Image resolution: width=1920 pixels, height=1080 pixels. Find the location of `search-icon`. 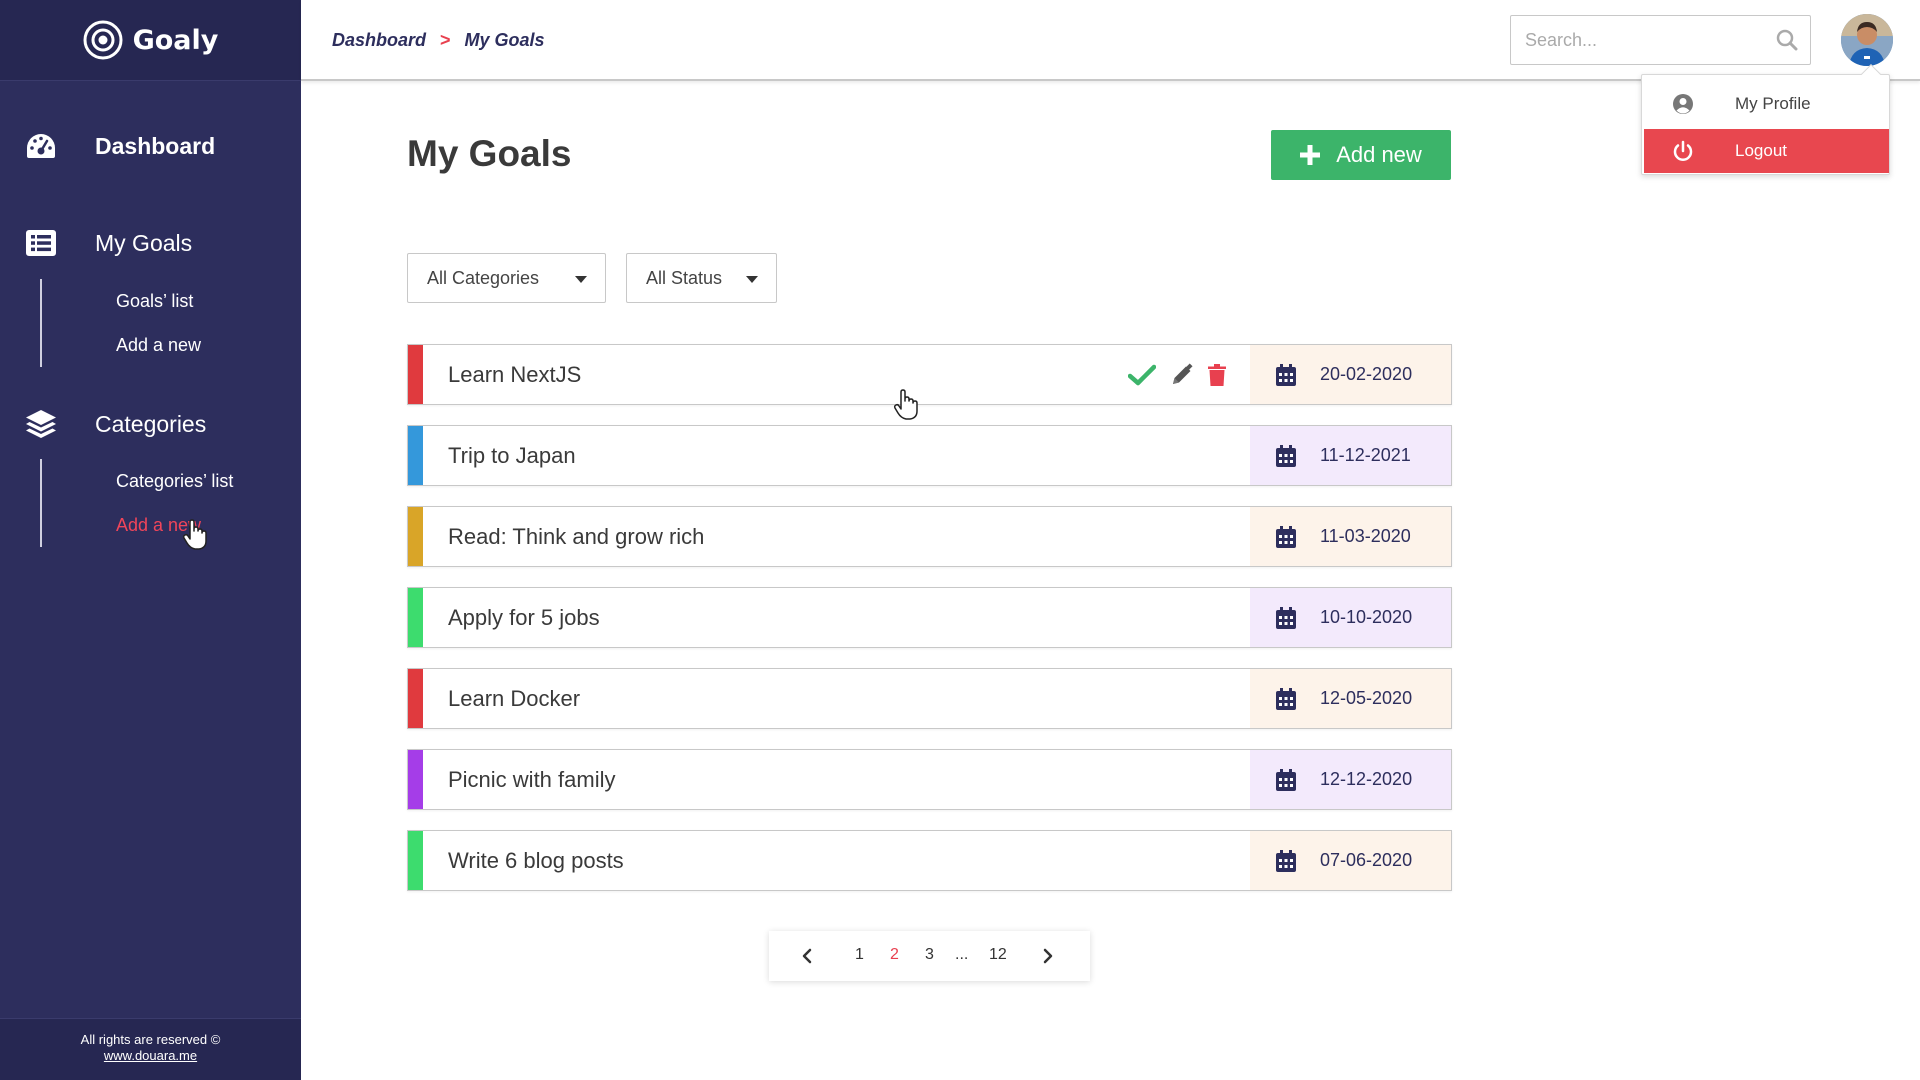

search-icon is located at coordinates (1787, 40).